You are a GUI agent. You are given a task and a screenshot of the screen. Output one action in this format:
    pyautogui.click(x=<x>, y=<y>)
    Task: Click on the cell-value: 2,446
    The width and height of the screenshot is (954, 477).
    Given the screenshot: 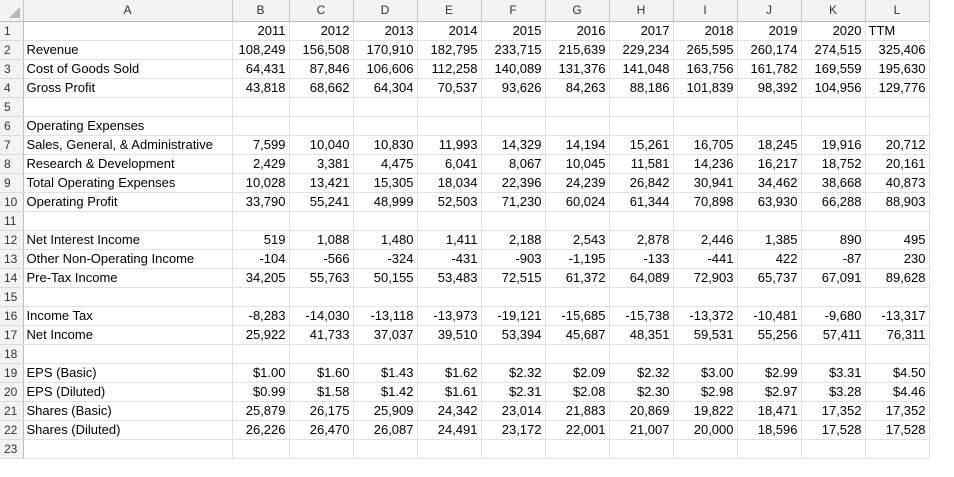 What is the action you would take?
    pyautogui.click(x=705, y=240)
    